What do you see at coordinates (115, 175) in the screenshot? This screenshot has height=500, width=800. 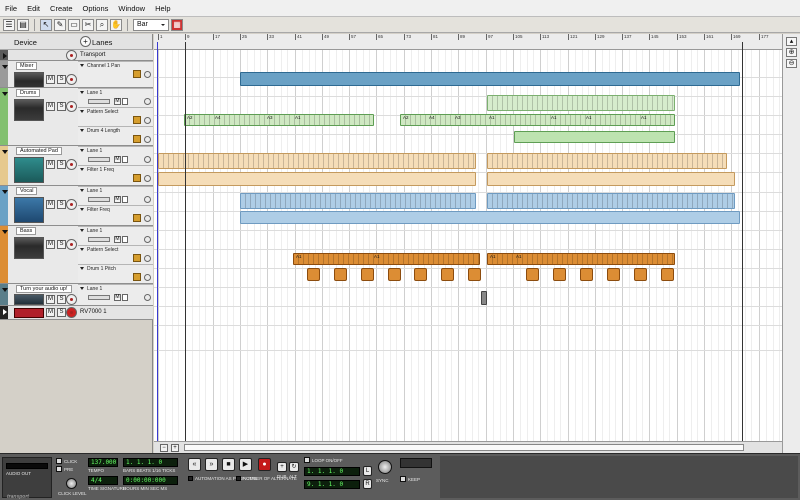 I see `lane: Filter 1 Freq` at bounding box center [115, 175].